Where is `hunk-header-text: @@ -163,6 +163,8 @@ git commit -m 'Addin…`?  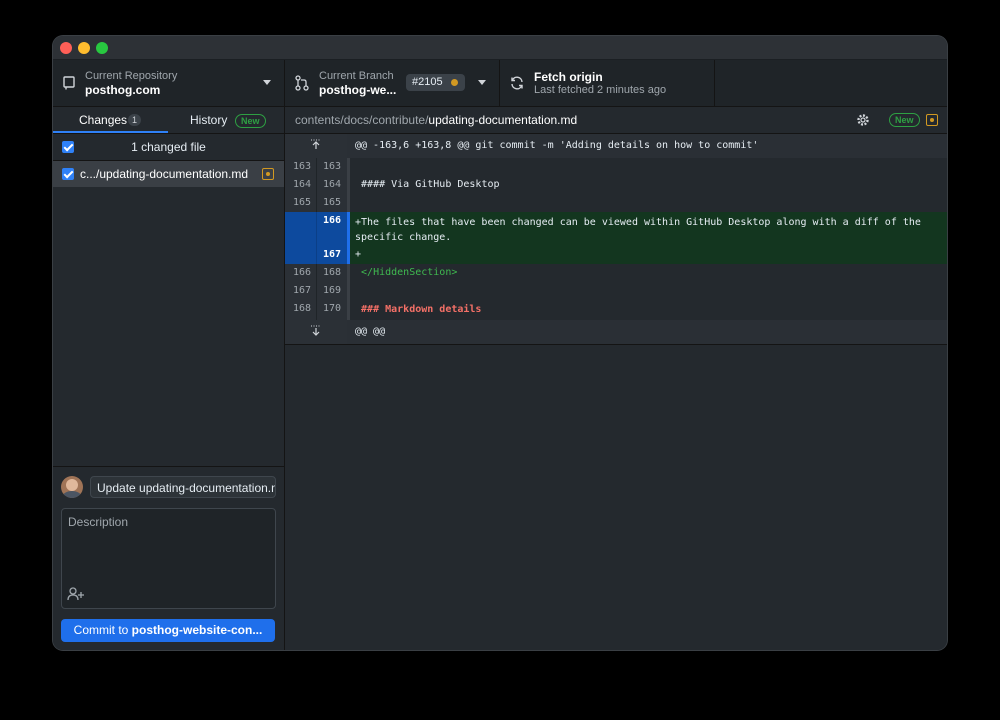
hunk-header-text: @@ -163,6 +163,8 @@ git commit -m 'Addin… is located at coordinates (557, 145).